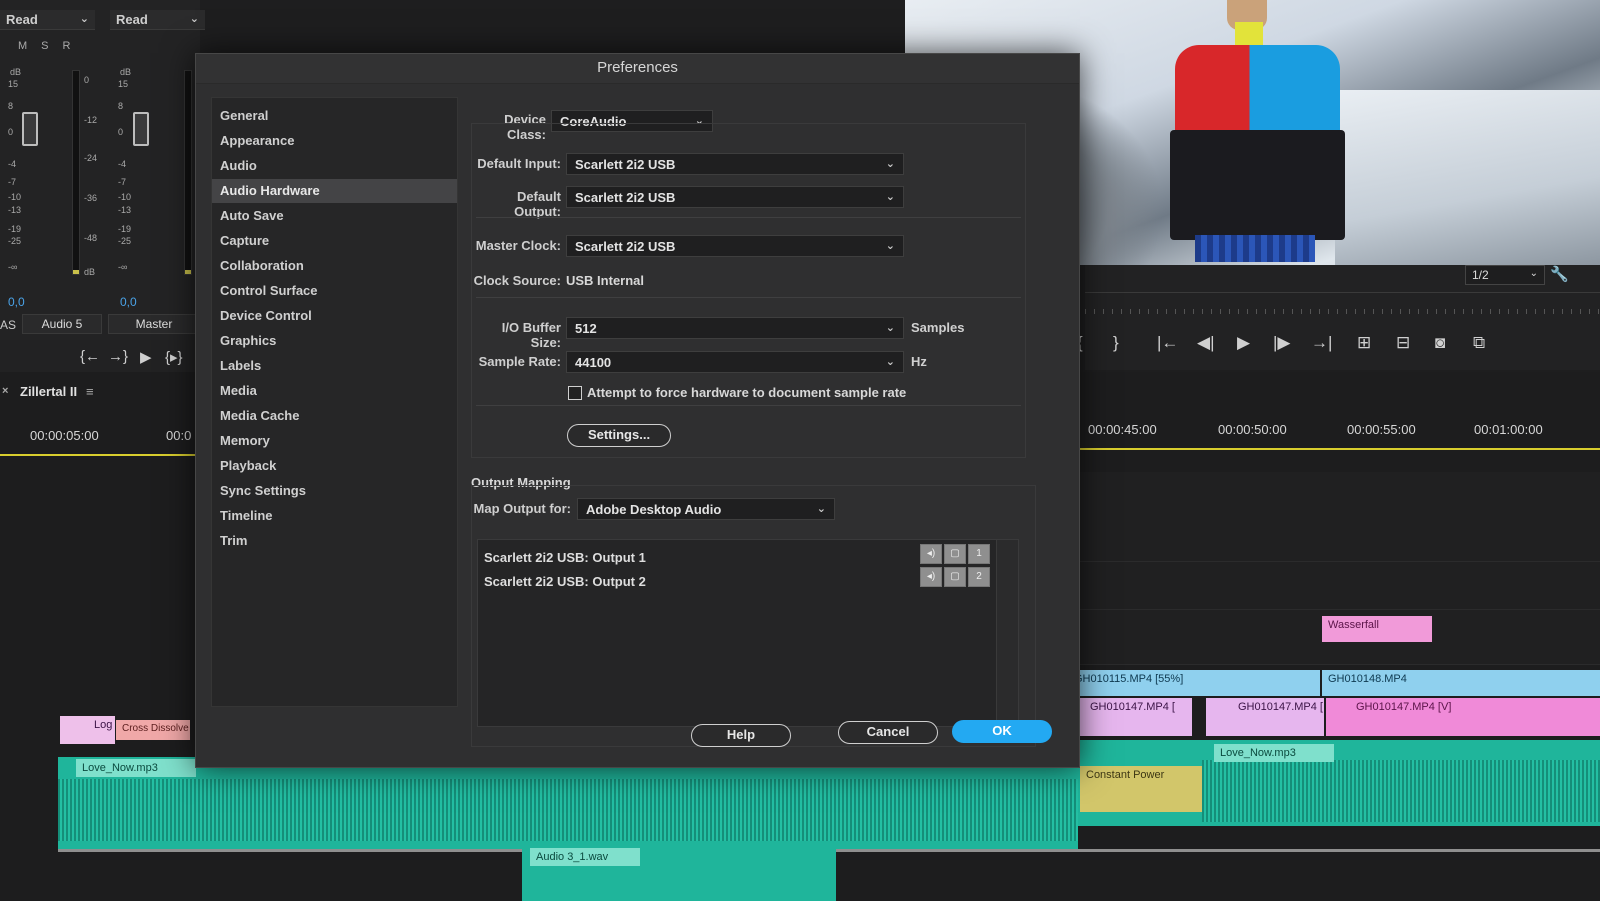 The height and width of the screenshot is (901, 1600). Describe the element at coordinates (334, 466) in the screenshot. I see `nav-item-playback: Playback` at that location.